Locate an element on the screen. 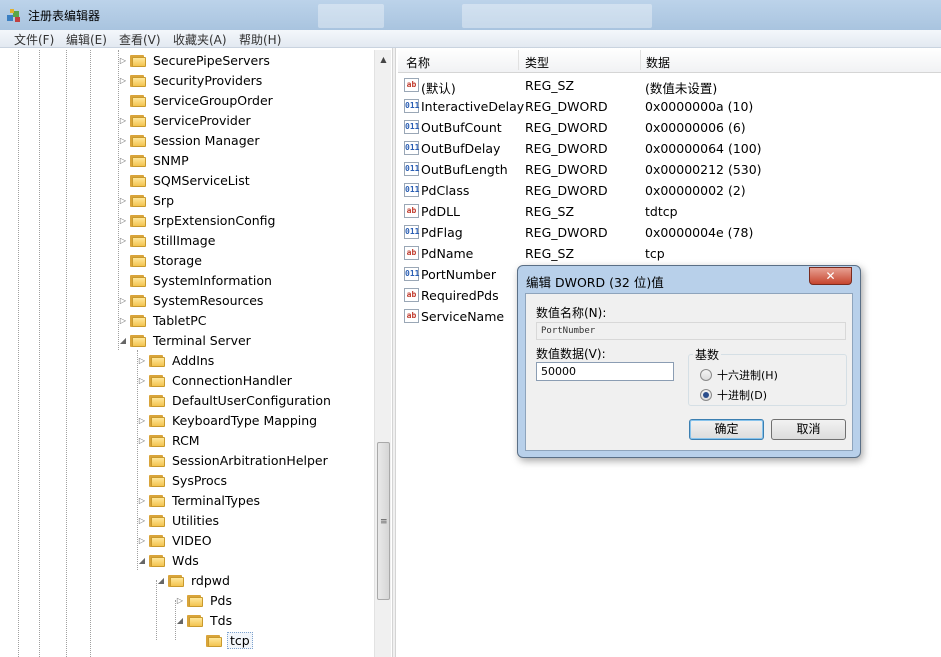 Image resolution: width=941 pixels, height=657 pixels. tree-node: SysProcs is located at coordinates (183, 480).